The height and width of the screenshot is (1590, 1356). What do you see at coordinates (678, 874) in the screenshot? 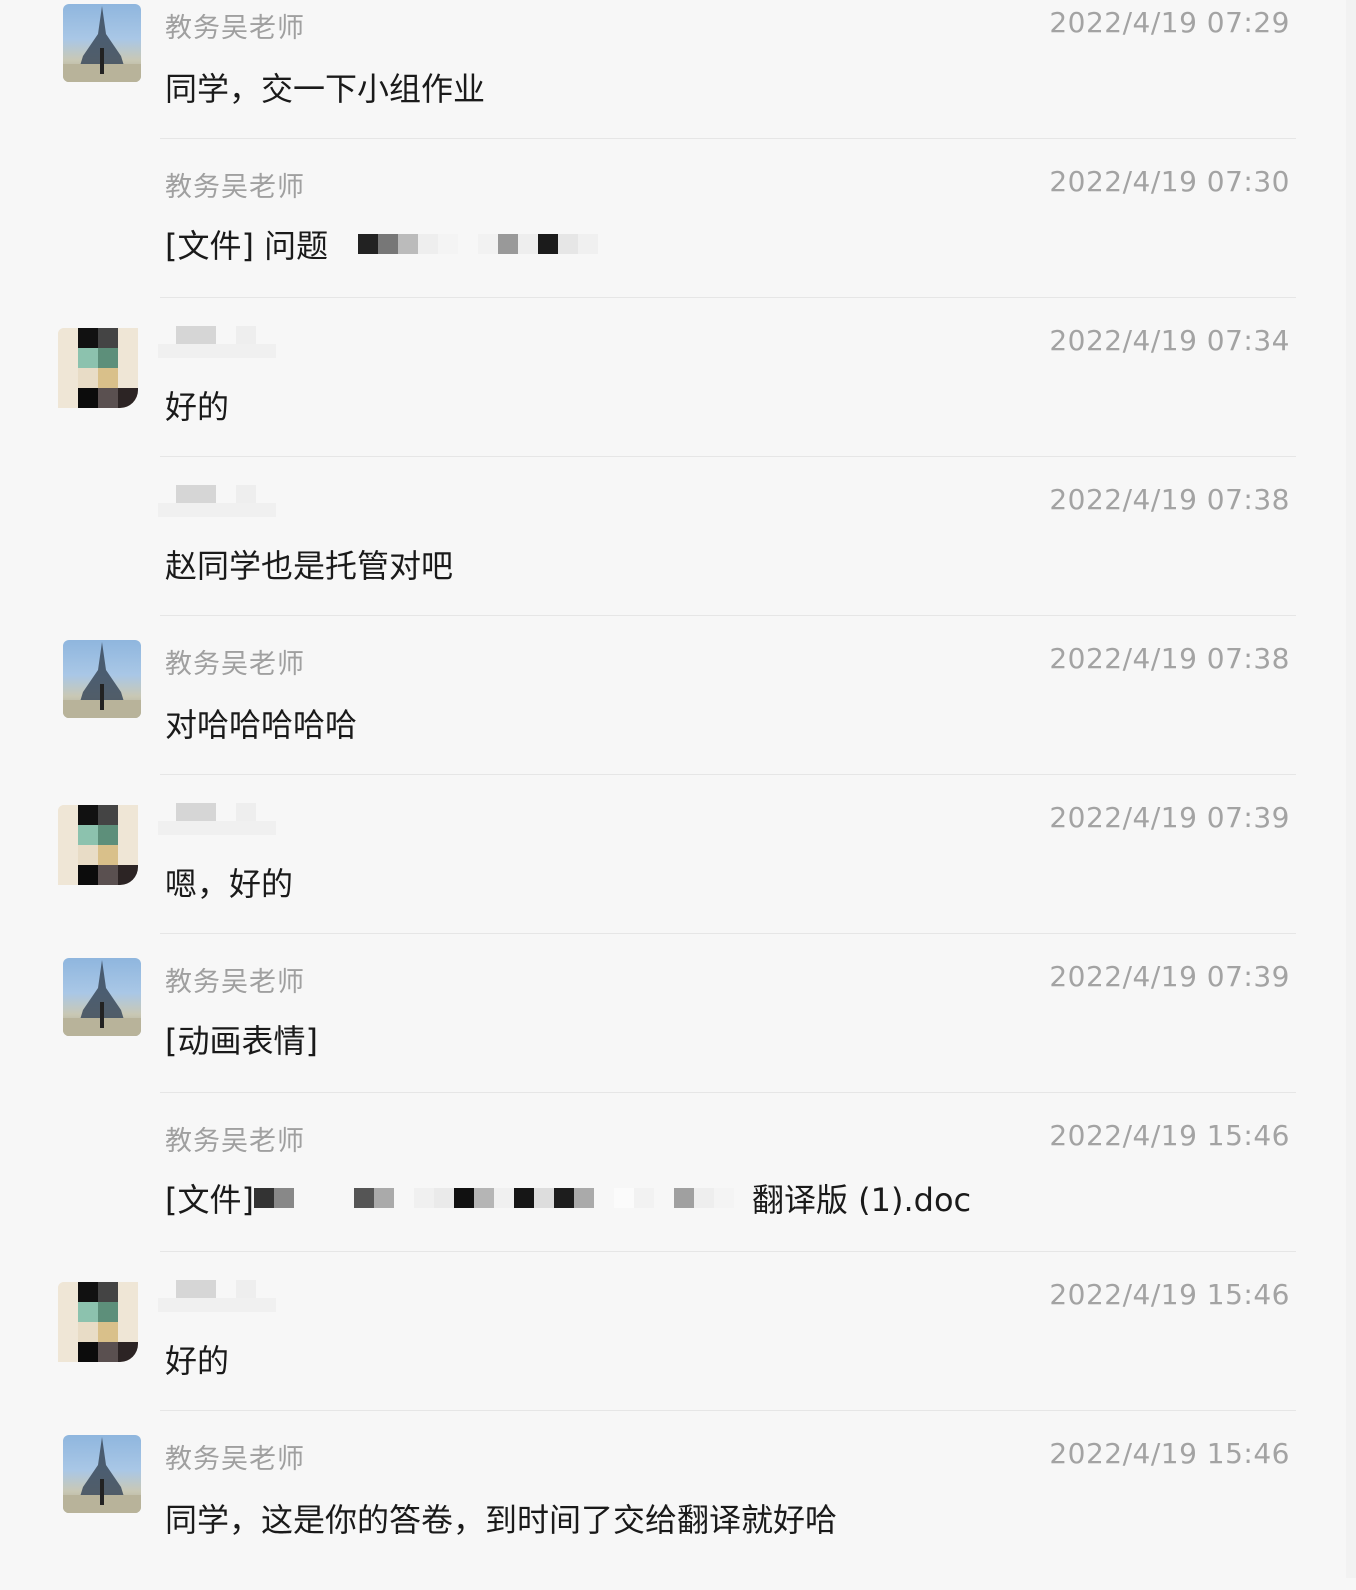
I see `message-item: 2022/4/19 07:39 嗯，好的` at bounding box center [678, 874].